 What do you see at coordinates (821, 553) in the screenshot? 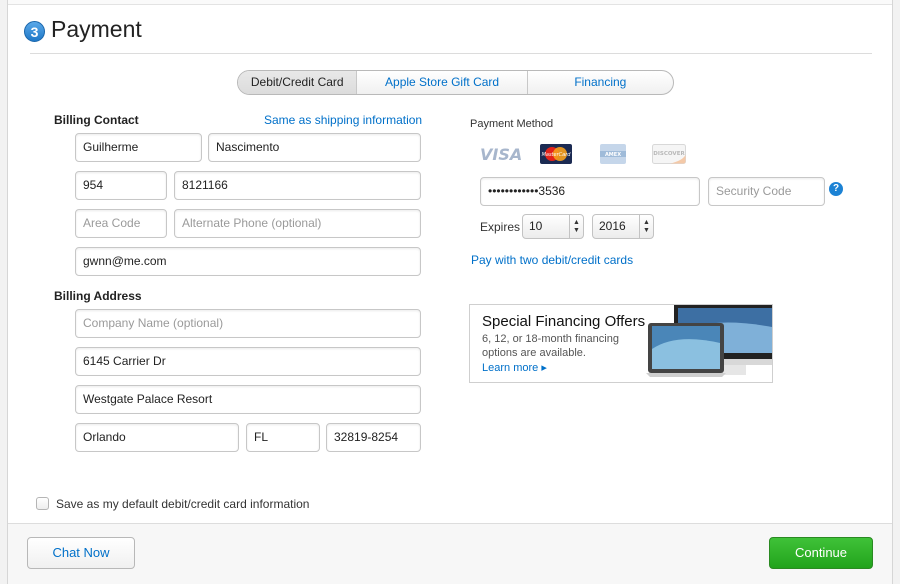
I see `continue-button: Continue` at bounding box center [821, 553].